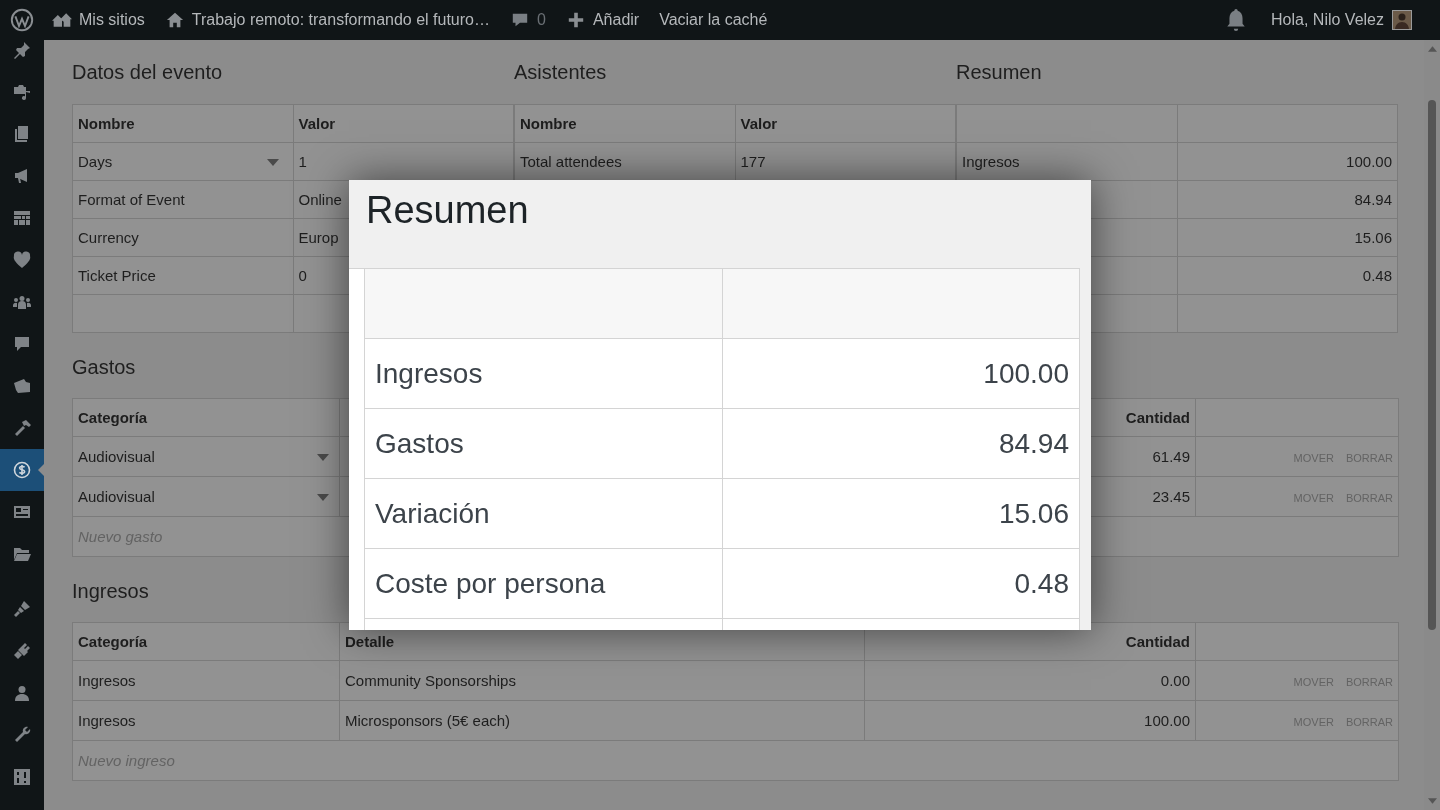 The width and height of the screenshot is (1440, 810). What do you see at coordinates (1175, 680) in the screenshot?
I see `table-cell: 0.00` at bounding box center [1175, 680].